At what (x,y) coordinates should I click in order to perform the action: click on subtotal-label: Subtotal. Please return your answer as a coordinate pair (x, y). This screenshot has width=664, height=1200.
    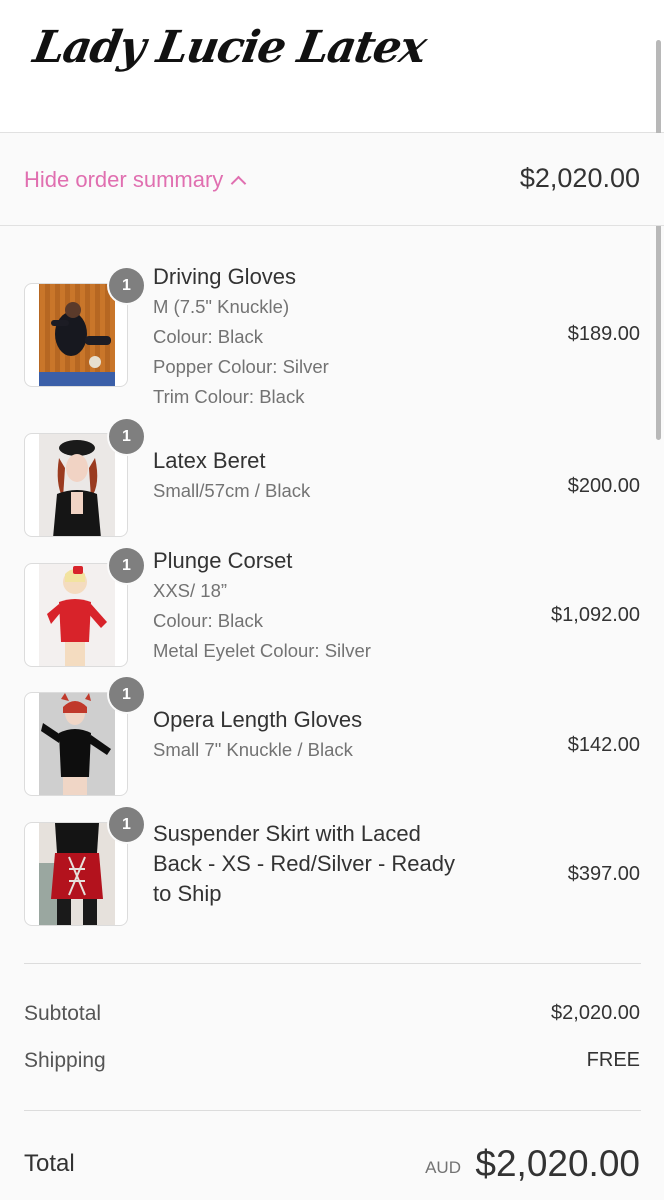
    Looking at the image, I should click on (63, 1013).